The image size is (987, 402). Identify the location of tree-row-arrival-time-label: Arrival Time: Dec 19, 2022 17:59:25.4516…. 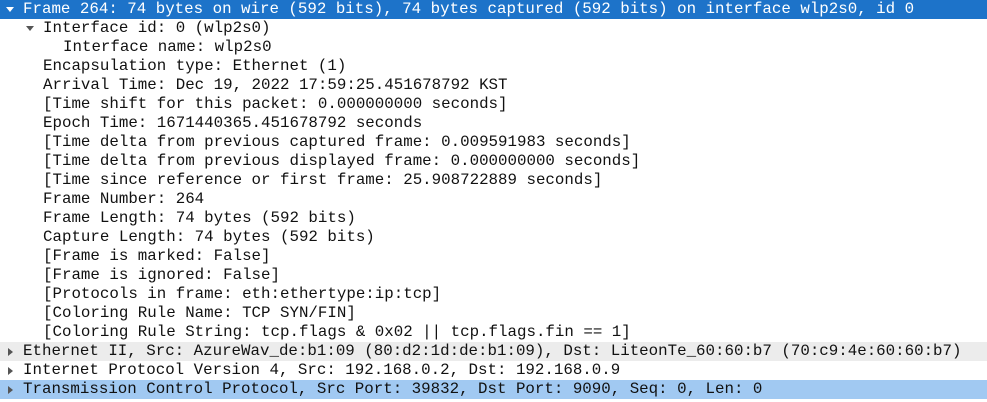
(275, 85).